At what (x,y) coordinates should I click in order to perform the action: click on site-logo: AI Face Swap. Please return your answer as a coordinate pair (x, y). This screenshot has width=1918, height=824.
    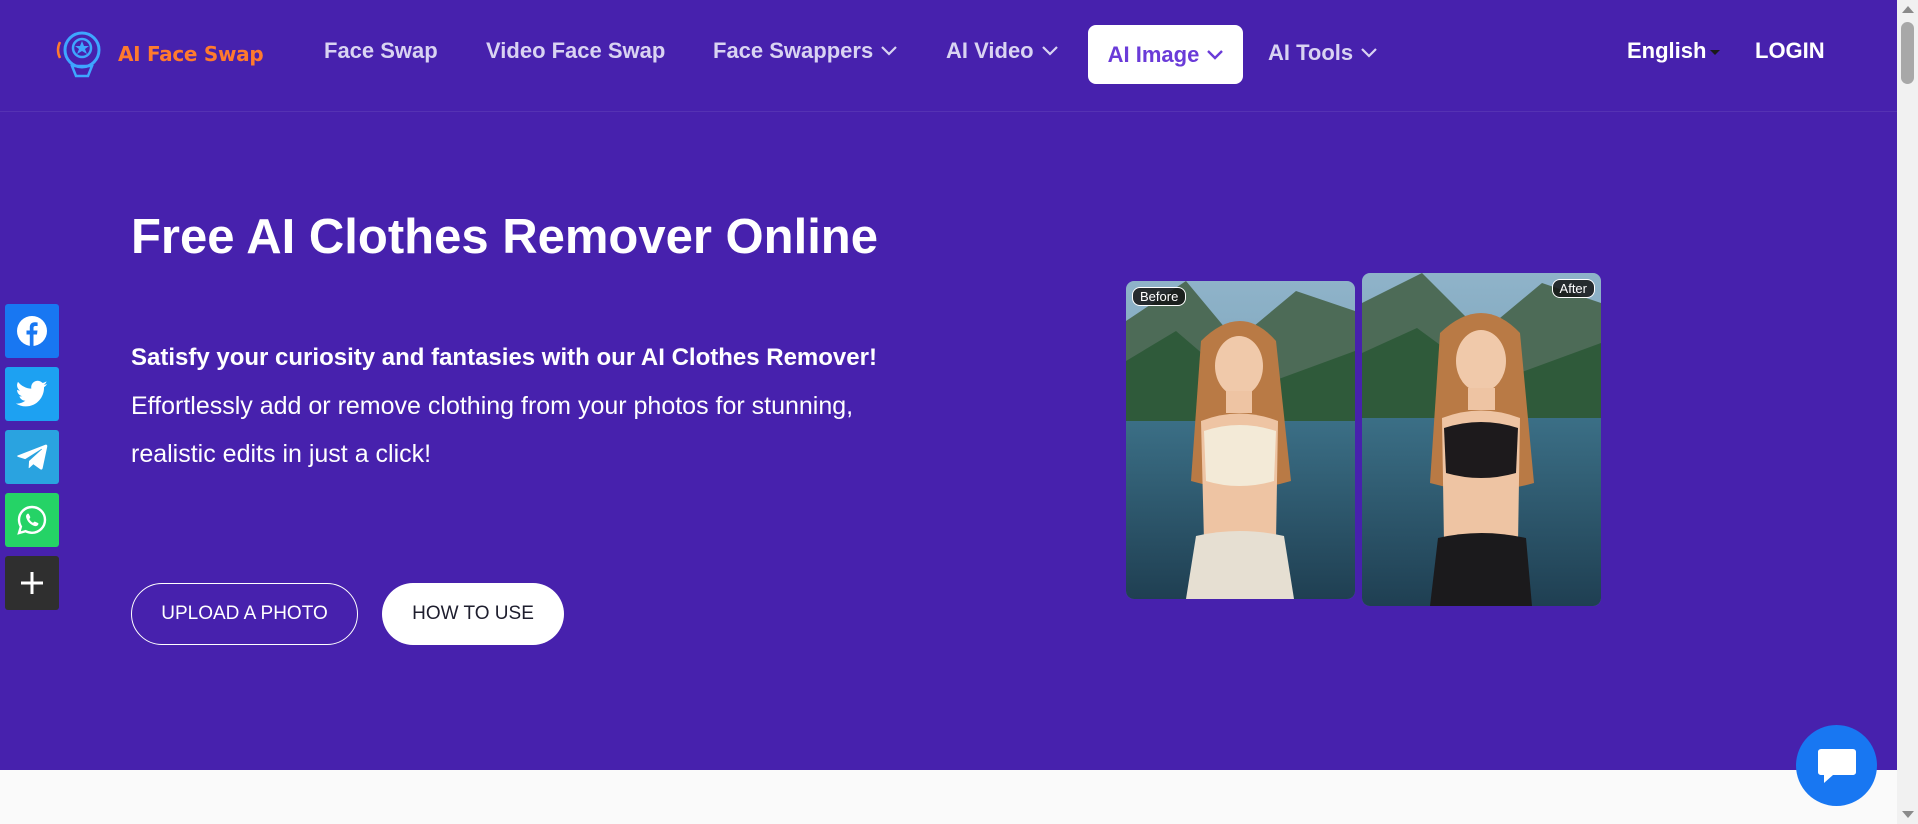
    Looking at the image, I should click on (158, 54).